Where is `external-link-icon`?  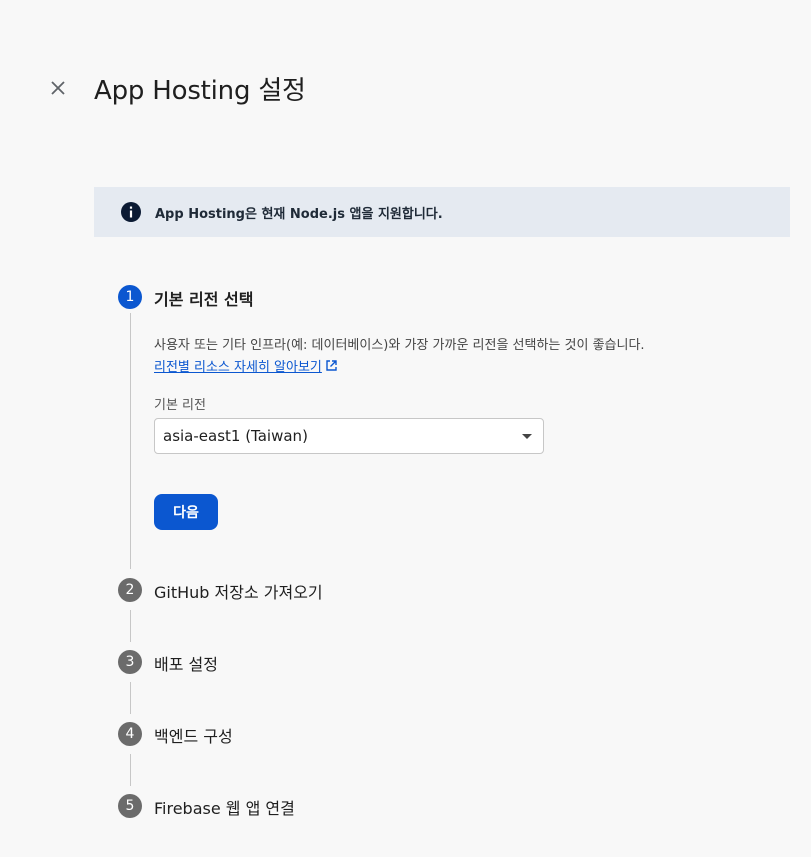 external-link-icon is located at coordinates (331, 365).